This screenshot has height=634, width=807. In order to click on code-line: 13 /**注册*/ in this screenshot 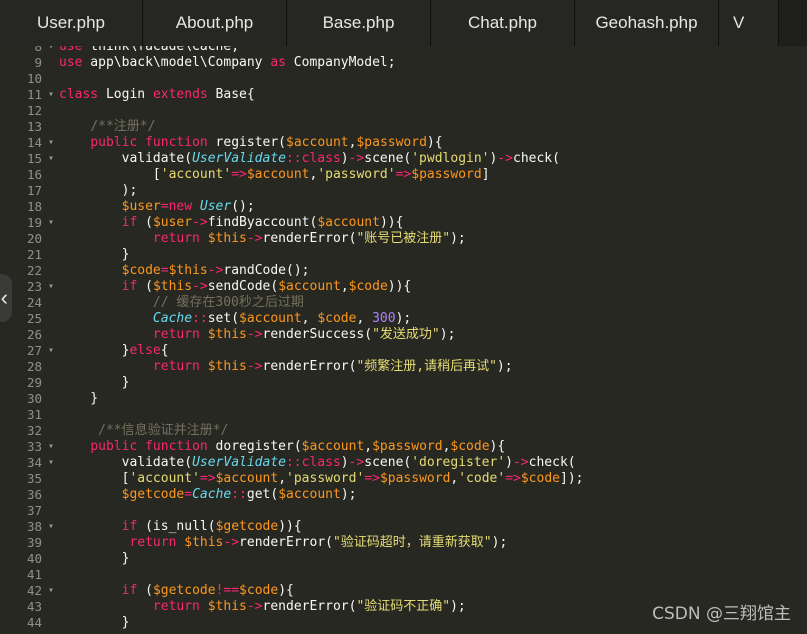, I will do `click(403, 127)`.